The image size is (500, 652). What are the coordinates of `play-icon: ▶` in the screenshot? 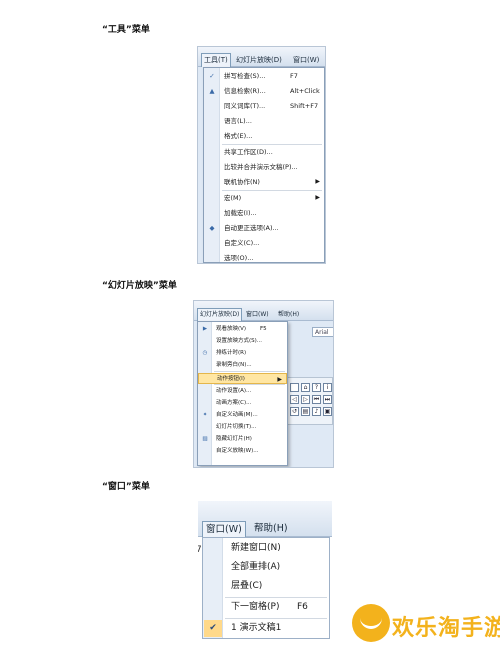 It's located at (205, 329).